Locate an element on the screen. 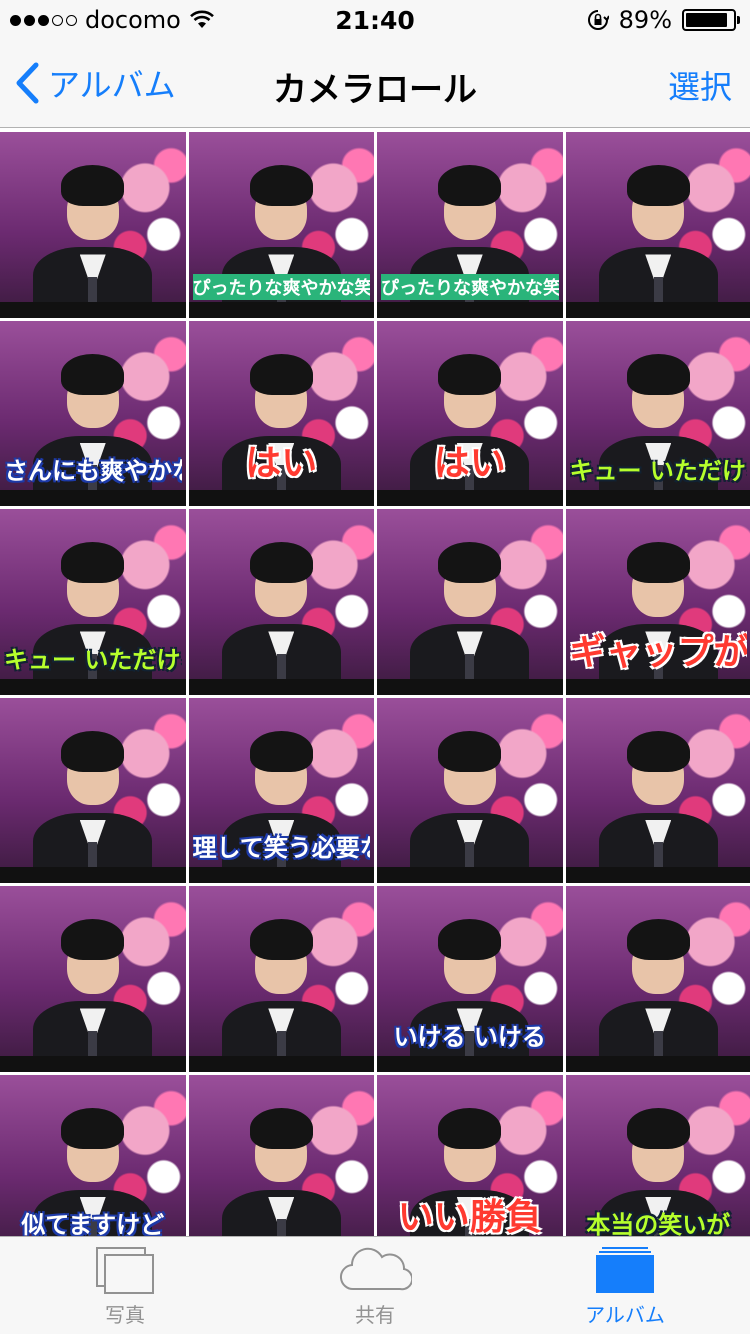 The image size is (750, 1334). photo-thumbnail: さんにも爽やかな笑 is located at coordinates (93, 413).